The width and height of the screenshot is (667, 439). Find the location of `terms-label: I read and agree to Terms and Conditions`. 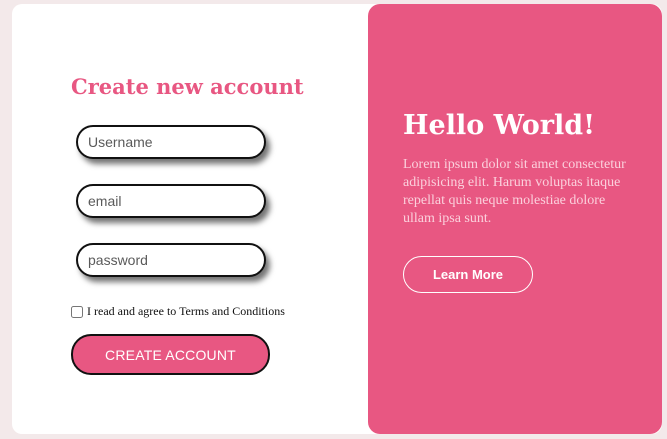

terms-label: I read and agree to Terms and Conditions is located at coordinates (186, 311).